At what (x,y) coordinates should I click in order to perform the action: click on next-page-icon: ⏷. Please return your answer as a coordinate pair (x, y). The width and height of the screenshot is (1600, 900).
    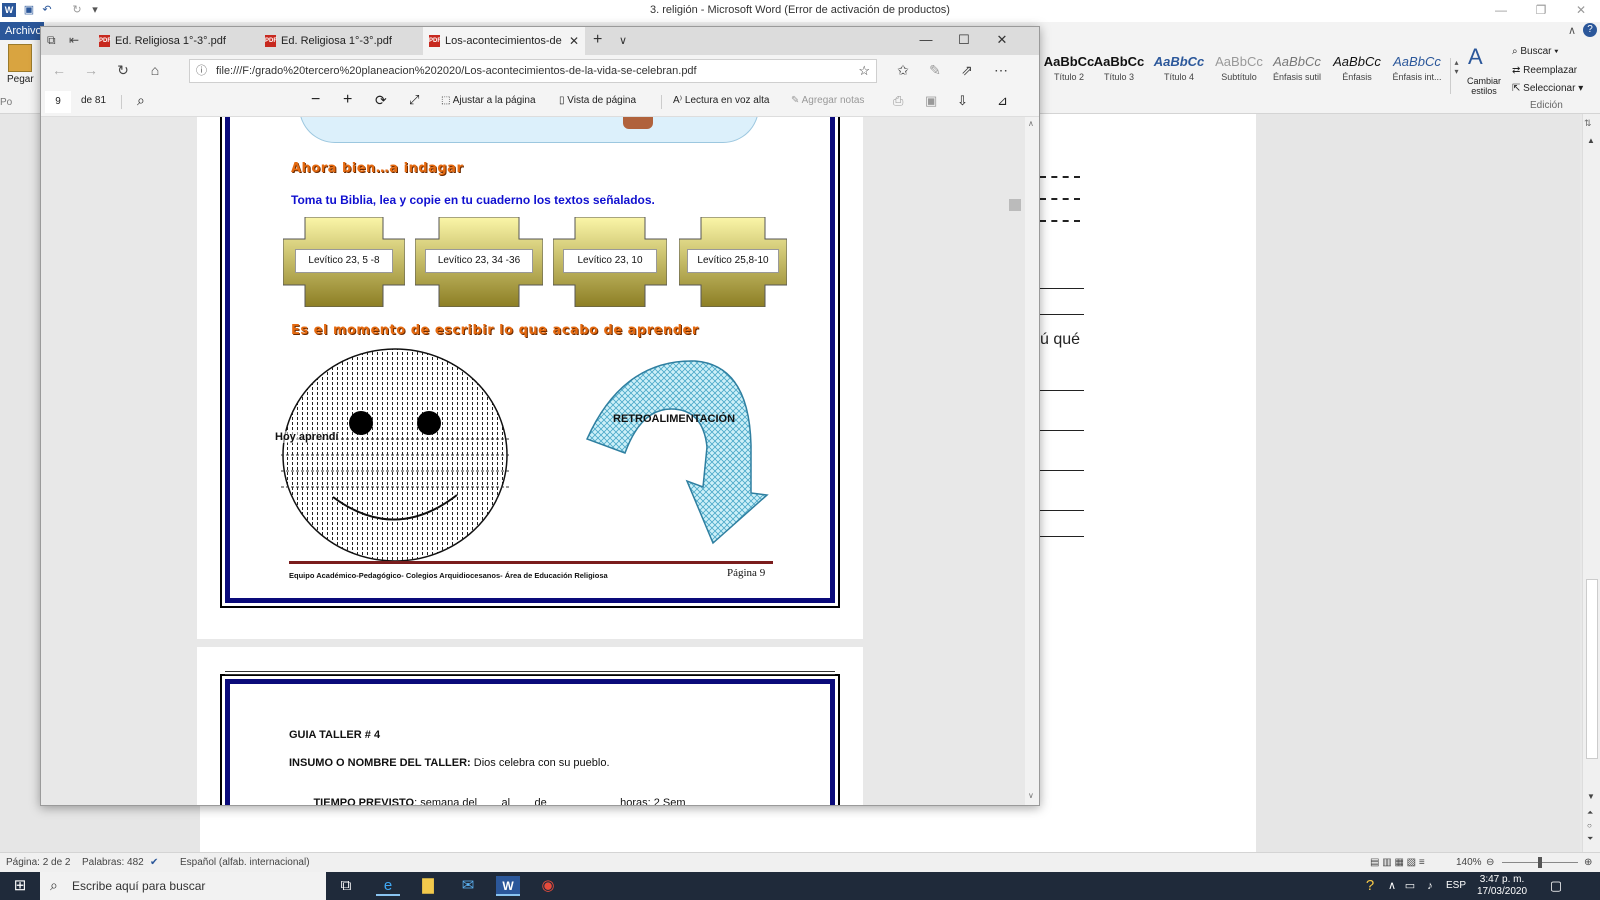
    Looking at the image, I should click on (1590, 839).